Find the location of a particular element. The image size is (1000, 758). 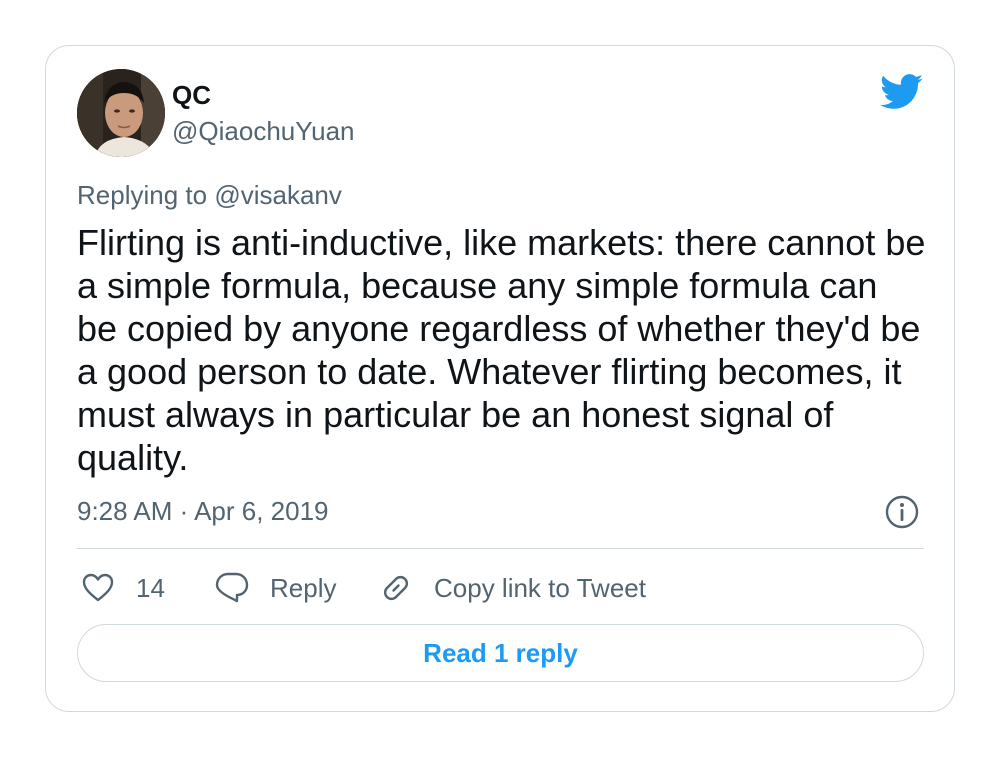

copy-link-label: Copy link to Tweet is located at coordinates (540, 588).